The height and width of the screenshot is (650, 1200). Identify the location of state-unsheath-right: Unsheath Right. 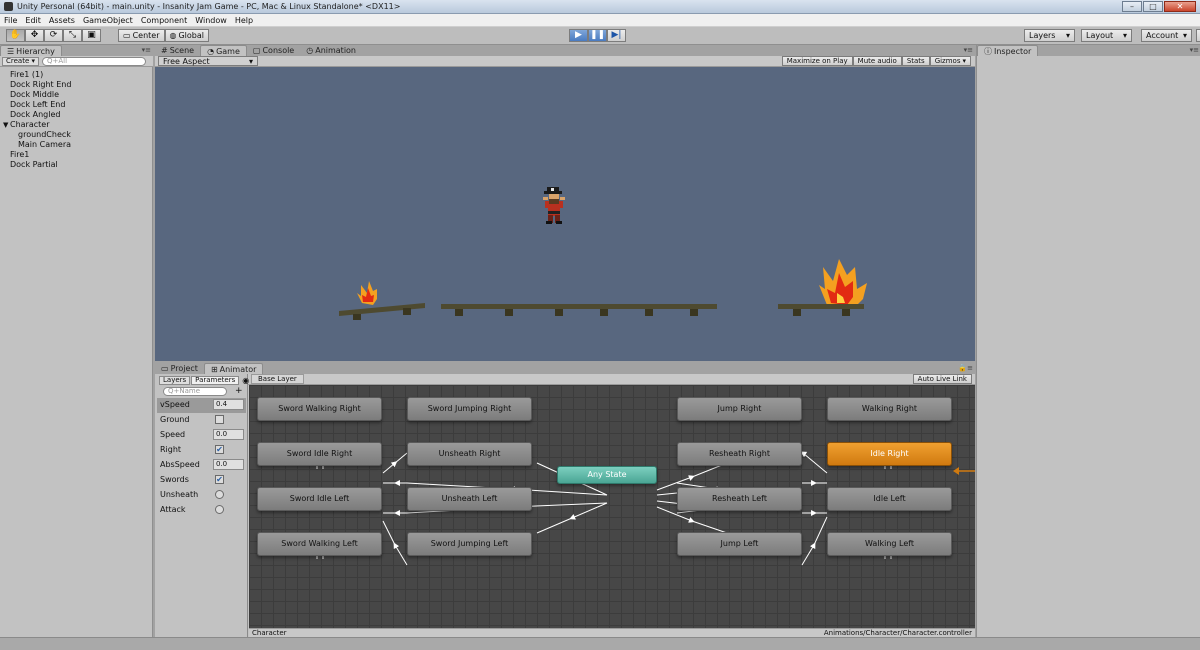
(469, 454).